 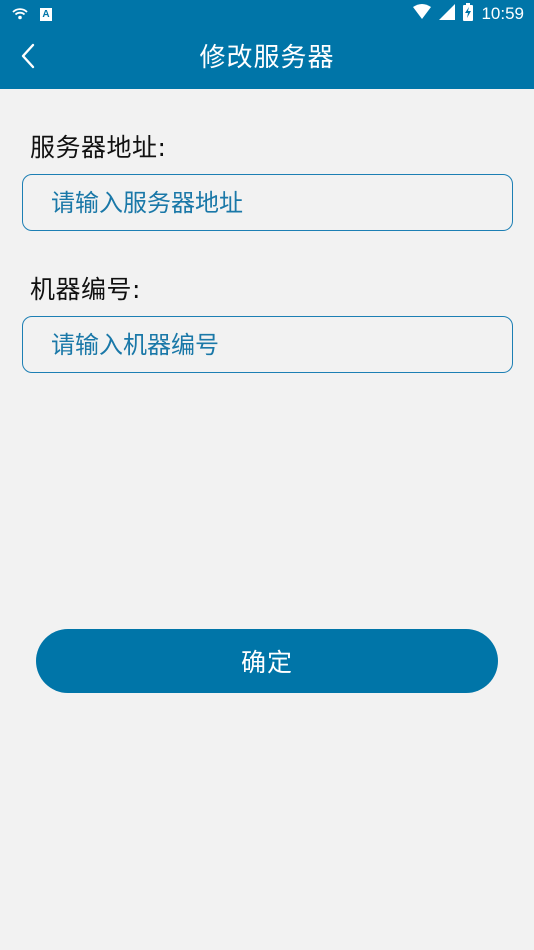 What do you see at coordinates (46, 14) in the screenshot?
I see `notification-a-icon: A` at bounding box center [46, 14].